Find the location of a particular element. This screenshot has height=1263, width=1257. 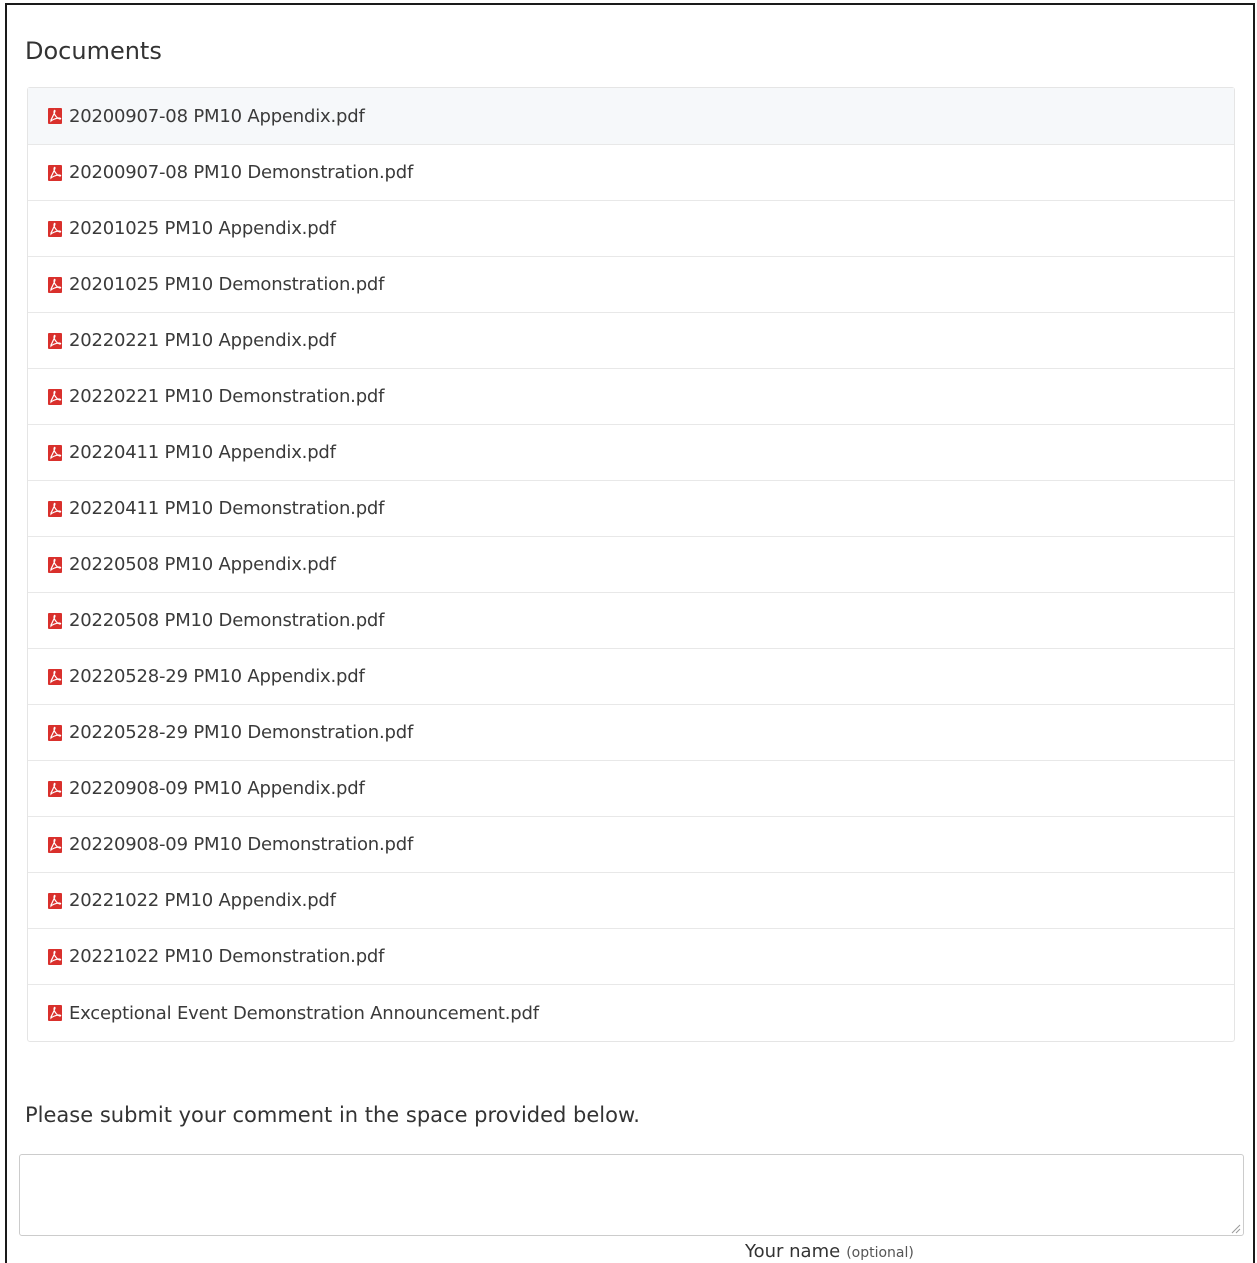

document-name: 20201025 PM10 Appendix.pdf is located at coordinates (202, 228).